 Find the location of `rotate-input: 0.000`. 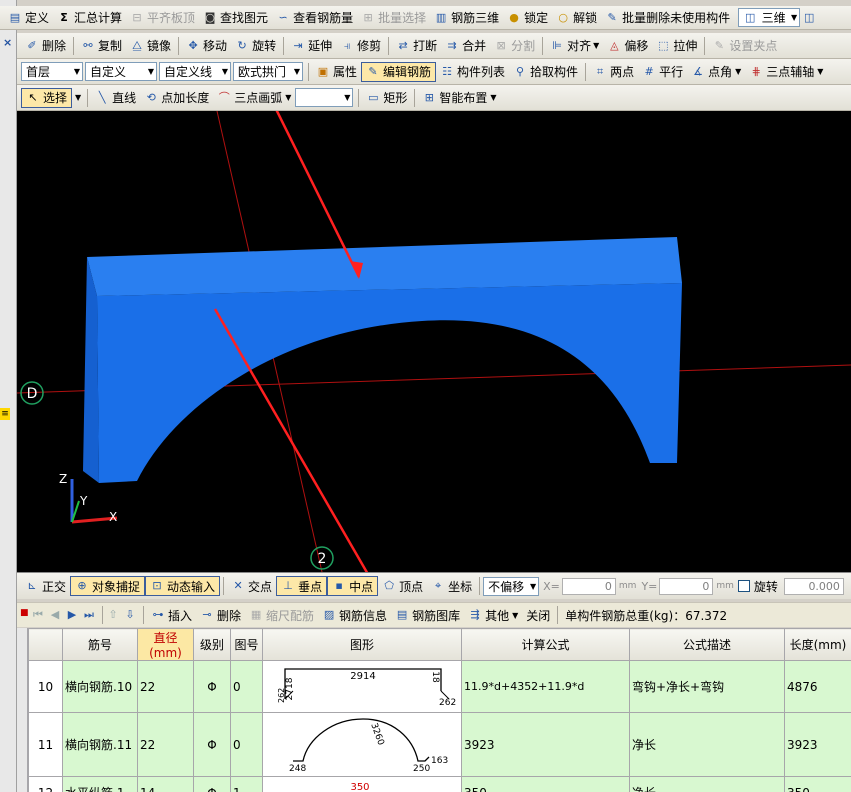

rotate-input: 0.000 is located at coordinates (813, 586).